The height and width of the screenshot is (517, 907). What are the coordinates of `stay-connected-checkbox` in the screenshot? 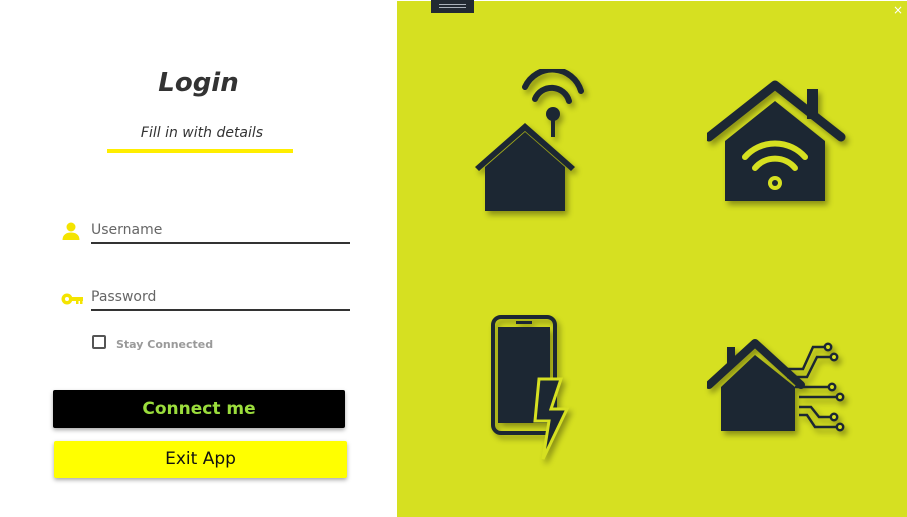 It's located at (99, 342).